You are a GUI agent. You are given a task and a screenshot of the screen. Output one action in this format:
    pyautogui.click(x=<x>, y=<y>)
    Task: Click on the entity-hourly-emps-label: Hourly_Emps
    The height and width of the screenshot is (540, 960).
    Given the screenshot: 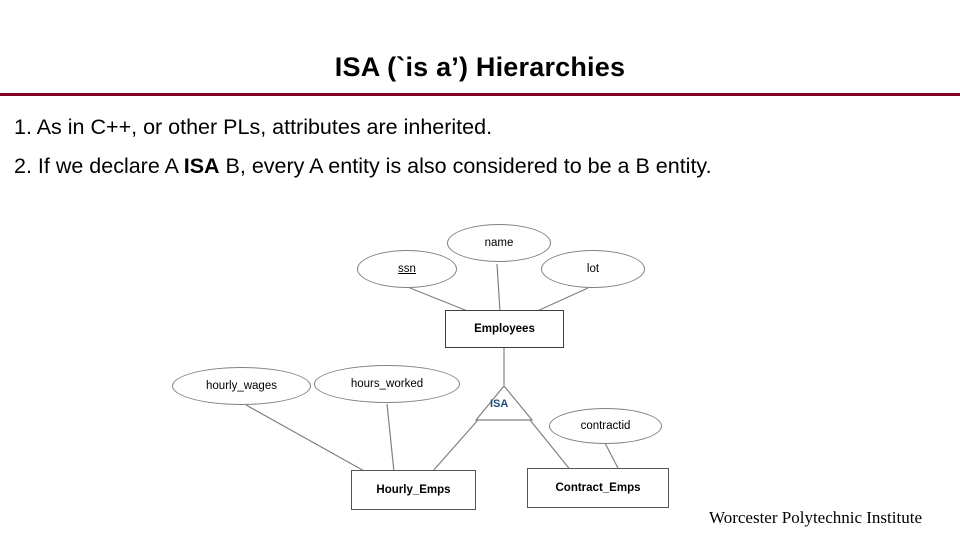 What is the action you would take?
    pyautogui.click(x=413, y=490)
    